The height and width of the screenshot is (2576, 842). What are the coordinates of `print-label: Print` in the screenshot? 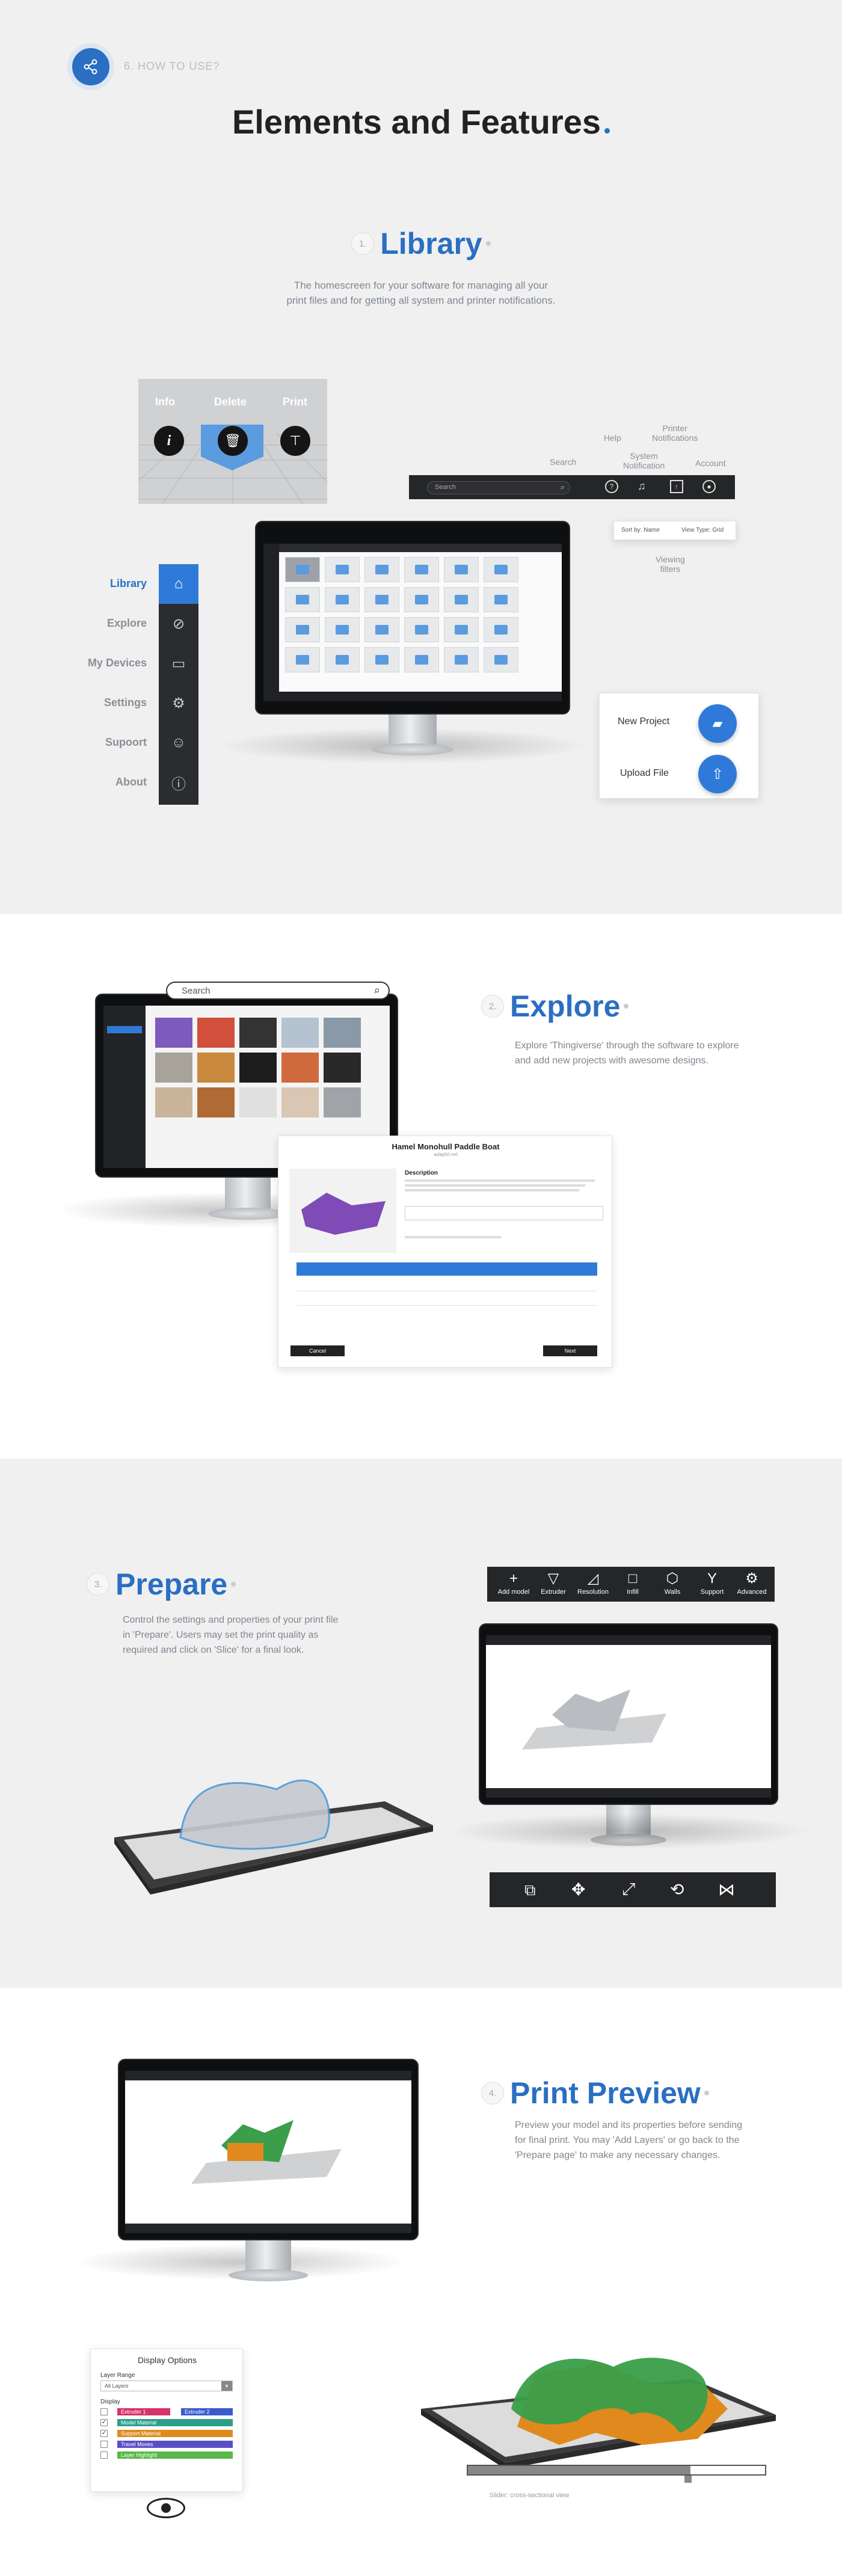 It's located at (295, 402).